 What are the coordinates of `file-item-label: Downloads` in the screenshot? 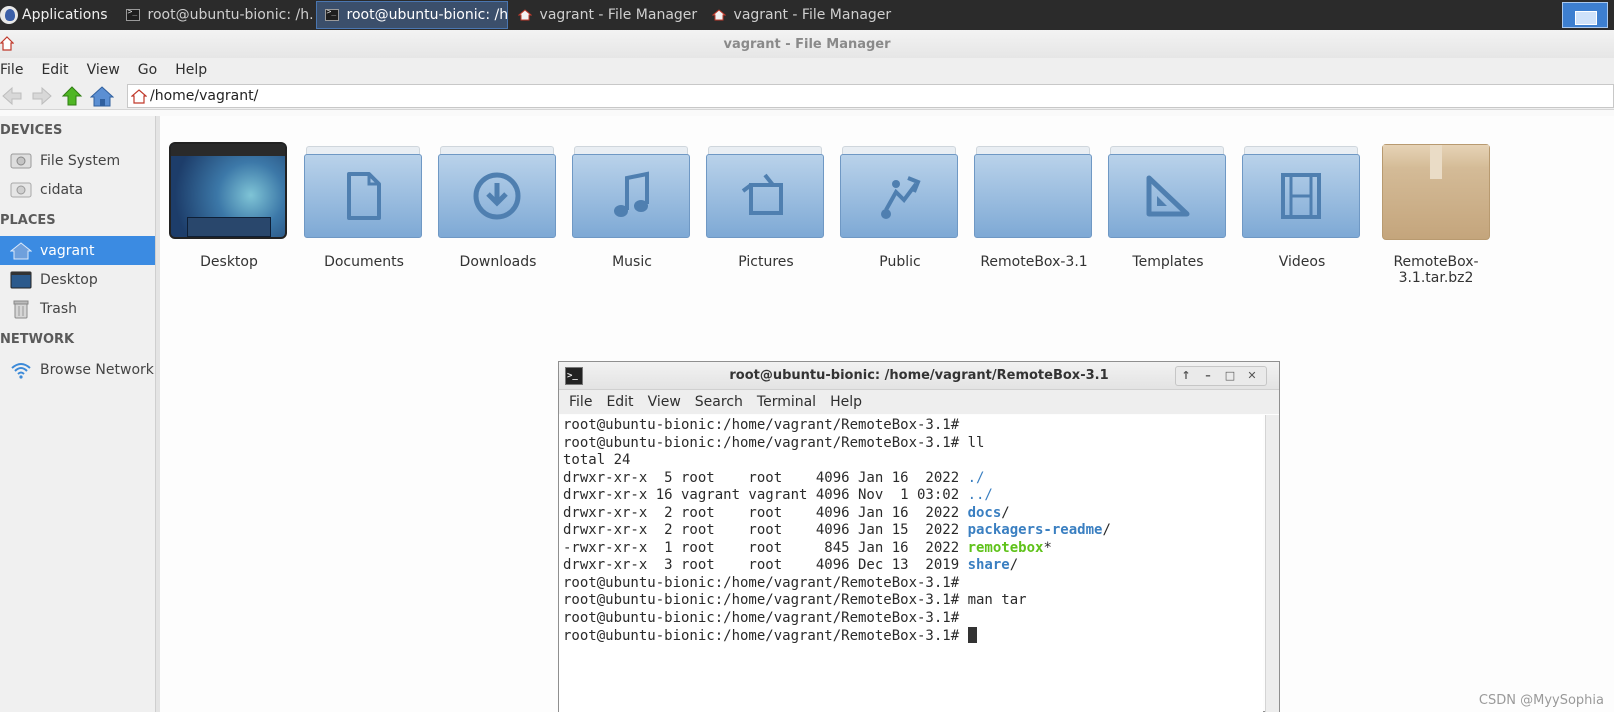 It's located at (498, 262).